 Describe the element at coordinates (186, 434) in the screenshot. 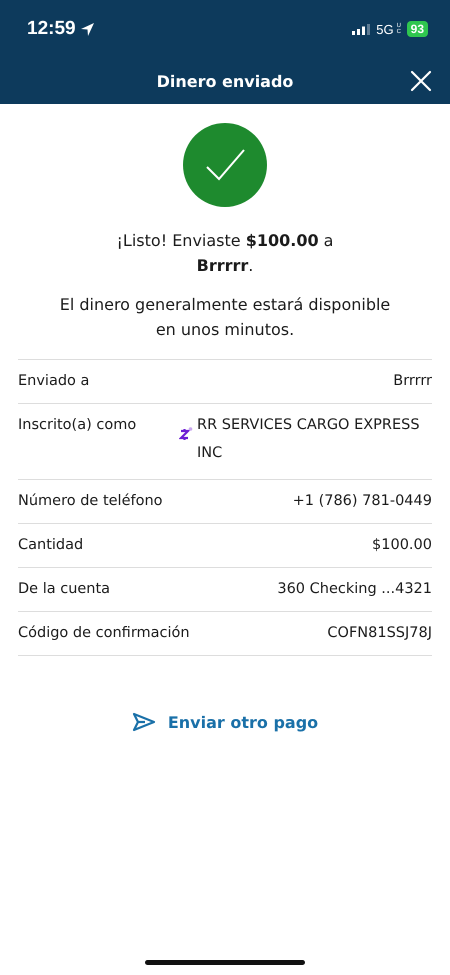

I see `zelle-logo-icon` at that location.